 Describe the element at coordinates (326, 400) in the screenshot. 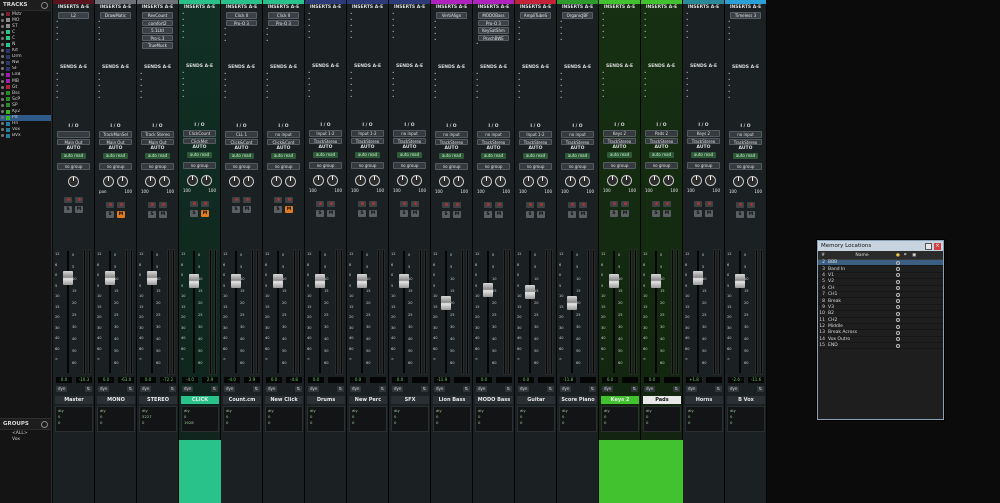

I see `track-name: Drums` at that location.